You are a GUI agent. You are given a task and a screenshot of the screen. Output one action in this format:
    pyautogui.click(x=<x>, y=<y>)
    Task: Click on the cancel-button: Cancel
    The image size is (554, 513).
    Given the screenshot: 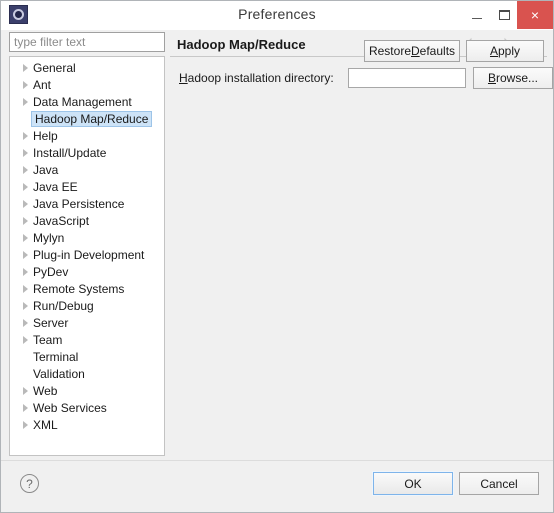 What is the action you would take?
    pyautogui.click(x=499, y=483)
    